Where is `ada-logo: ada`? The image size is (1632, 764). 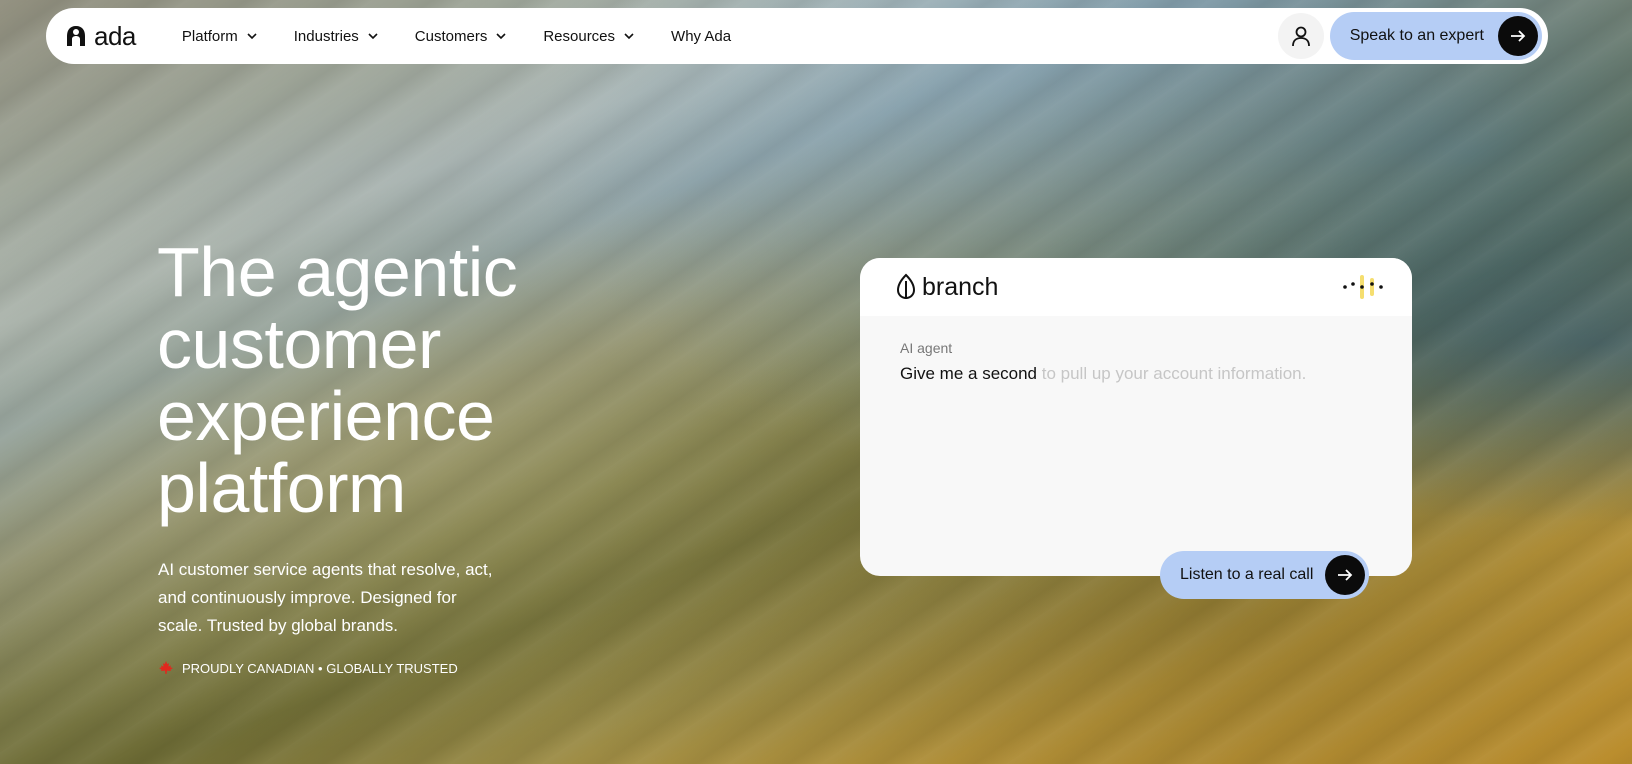 ada-logo: ada is located at coordinates (101, 36).